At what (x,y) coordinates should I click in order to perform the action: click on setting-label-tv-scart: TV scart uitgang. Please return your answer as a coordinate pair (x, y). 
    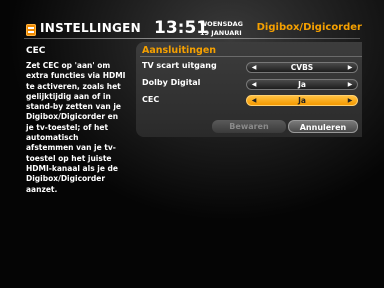
    Looking at the image, I should click on (179, 65).